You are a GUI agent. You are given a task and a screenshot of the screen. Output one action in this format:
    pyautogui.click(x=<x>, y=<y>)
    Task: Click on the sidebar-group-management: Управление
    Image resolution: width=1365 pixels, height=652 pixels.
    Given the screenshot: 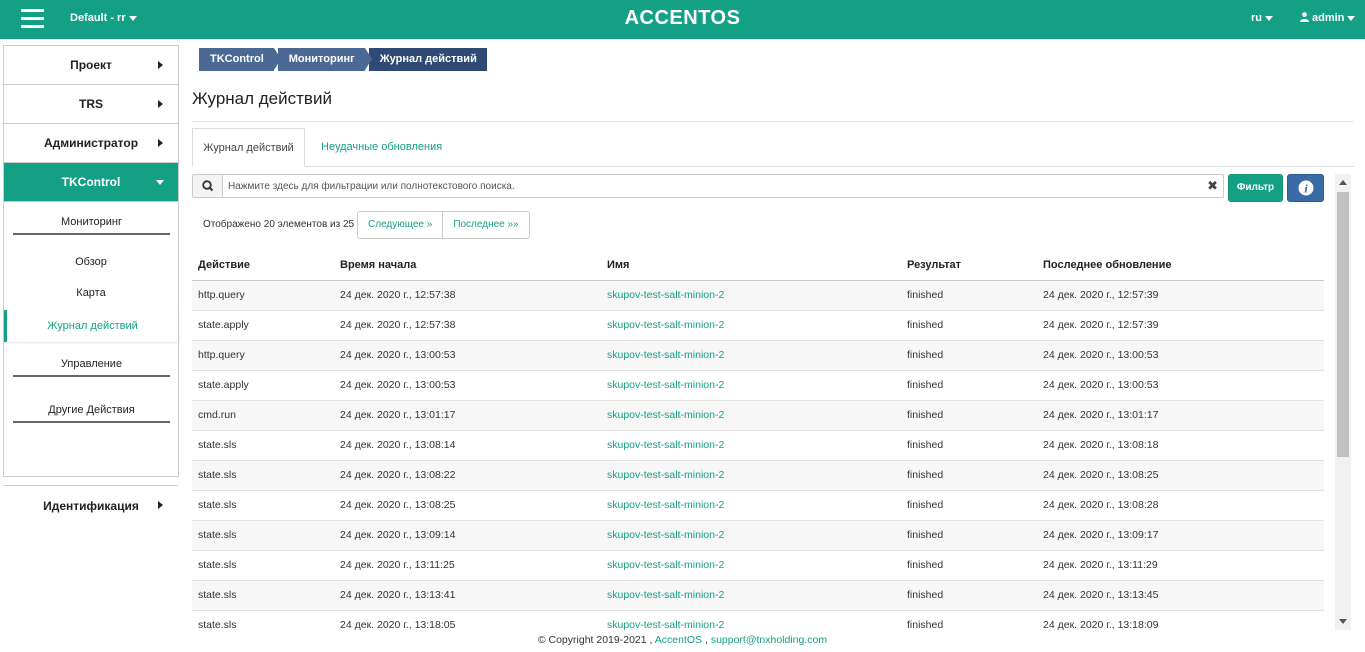 What is the action you would take?
    pyautogui.click(x=91, y=367)
    